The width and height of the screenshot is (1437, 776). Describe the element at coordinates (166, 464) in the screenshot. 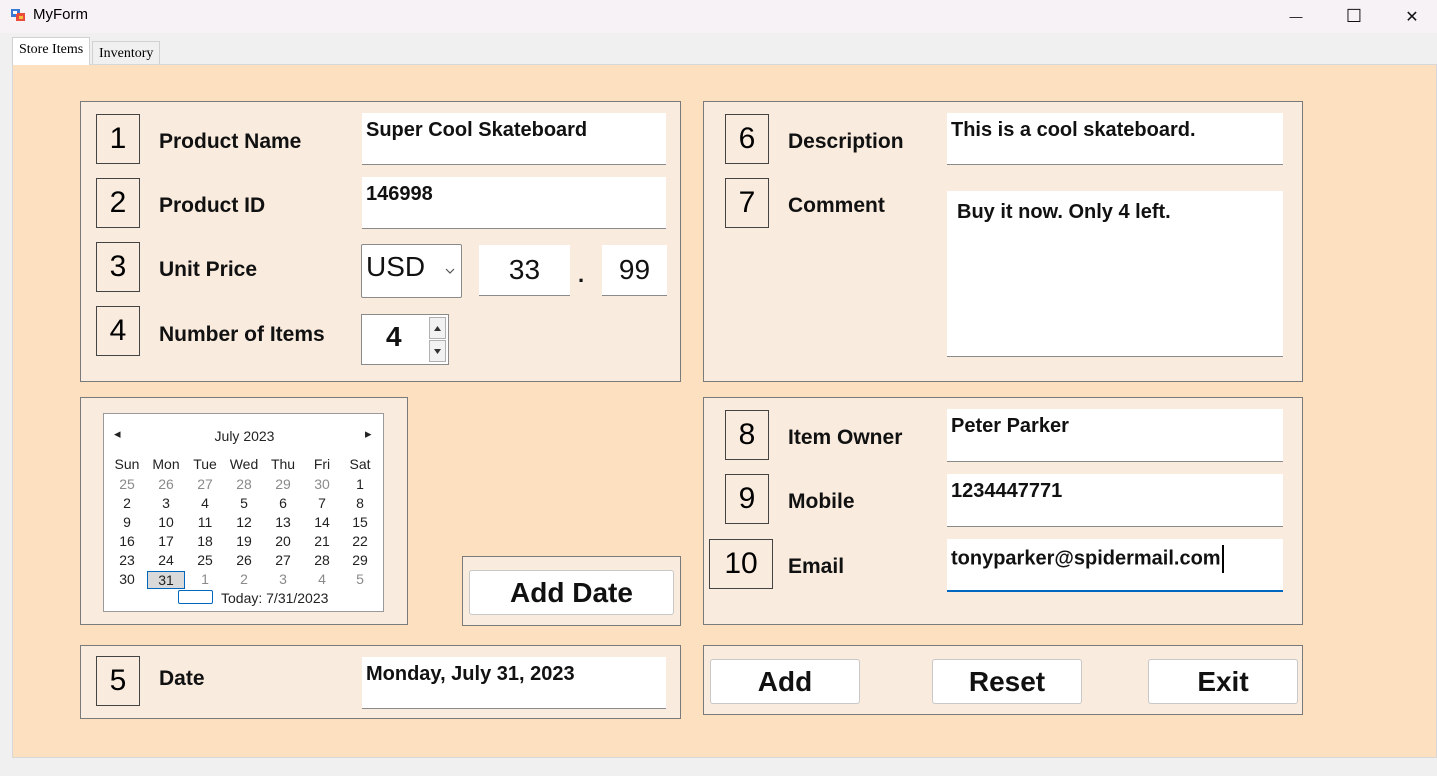

I see `calendar-day-header: Mon` at that location.